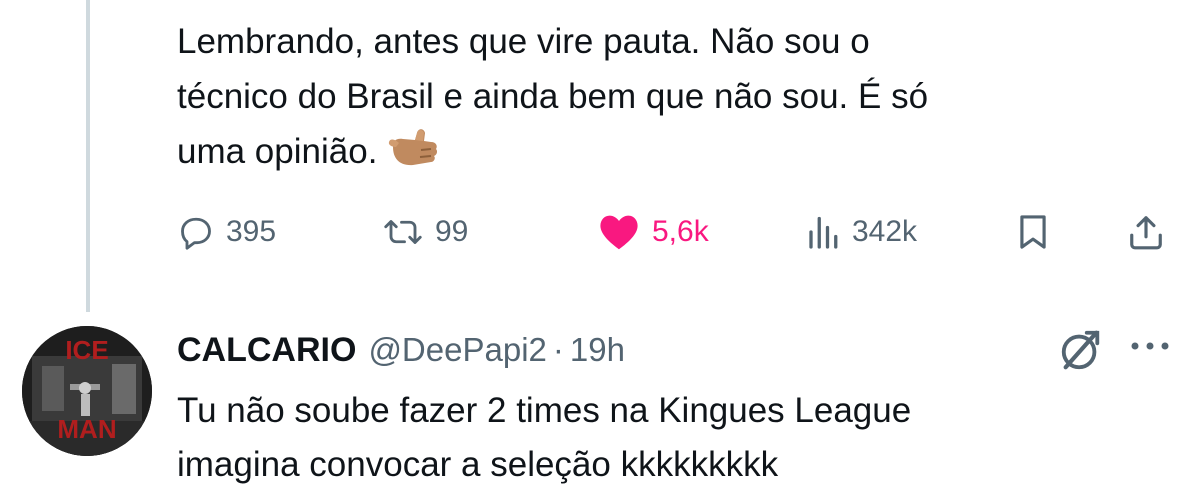 Image resolution: width=1200 pixels, height=503 pixels. What do you see at coordinates (86, 429) in the screenshot?
I see `avatar-text-bottom: MAN` at bounding box center [86, 429].